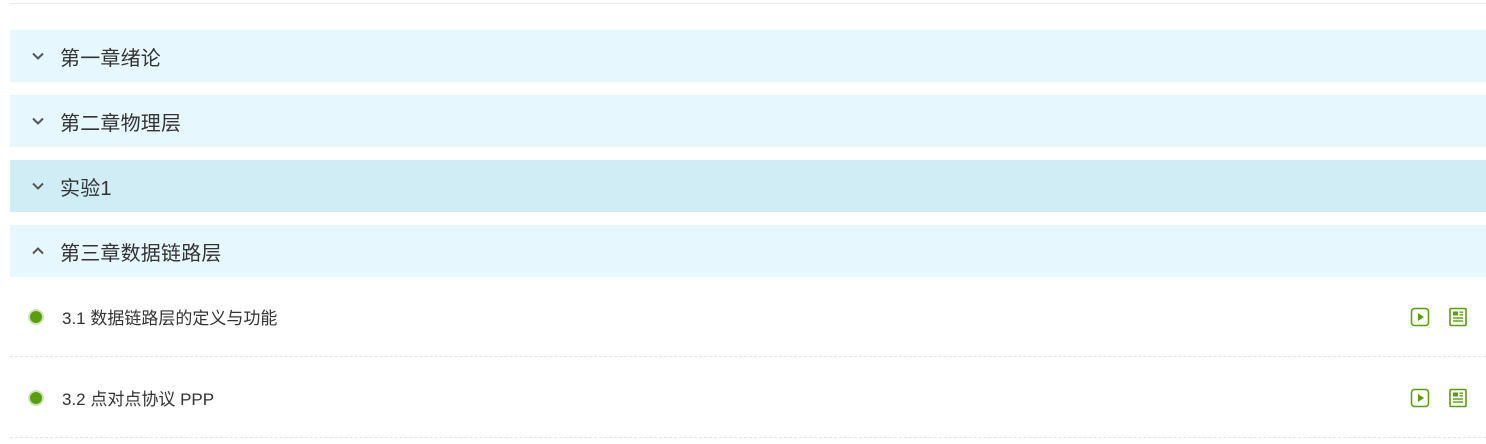 The height and width of the screenshot is (444, 1486). I want to click on chapter-header: 第三章数据链路层, so click(748, 251).